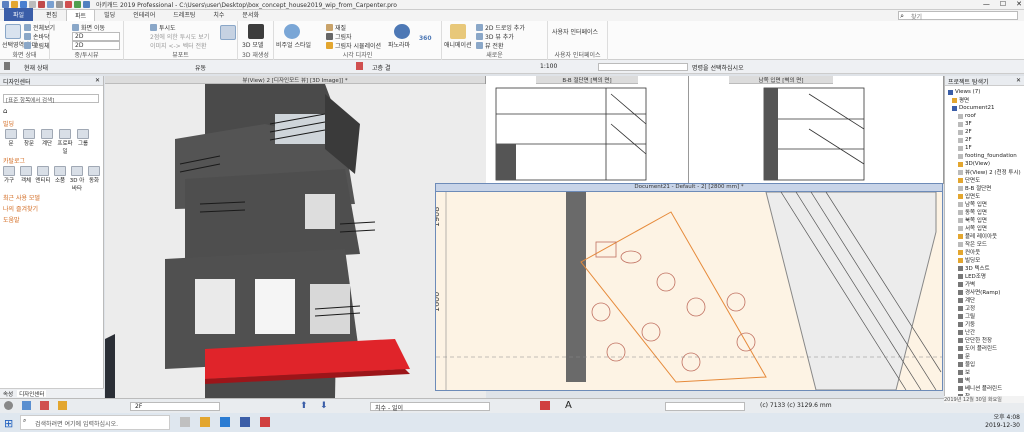 The width and height of the screenshot is (1024, 432). What do you see at coordinates (11, 219) in the screenshot?
I see `help-link: 도움말` at bounding box center [11, 219].